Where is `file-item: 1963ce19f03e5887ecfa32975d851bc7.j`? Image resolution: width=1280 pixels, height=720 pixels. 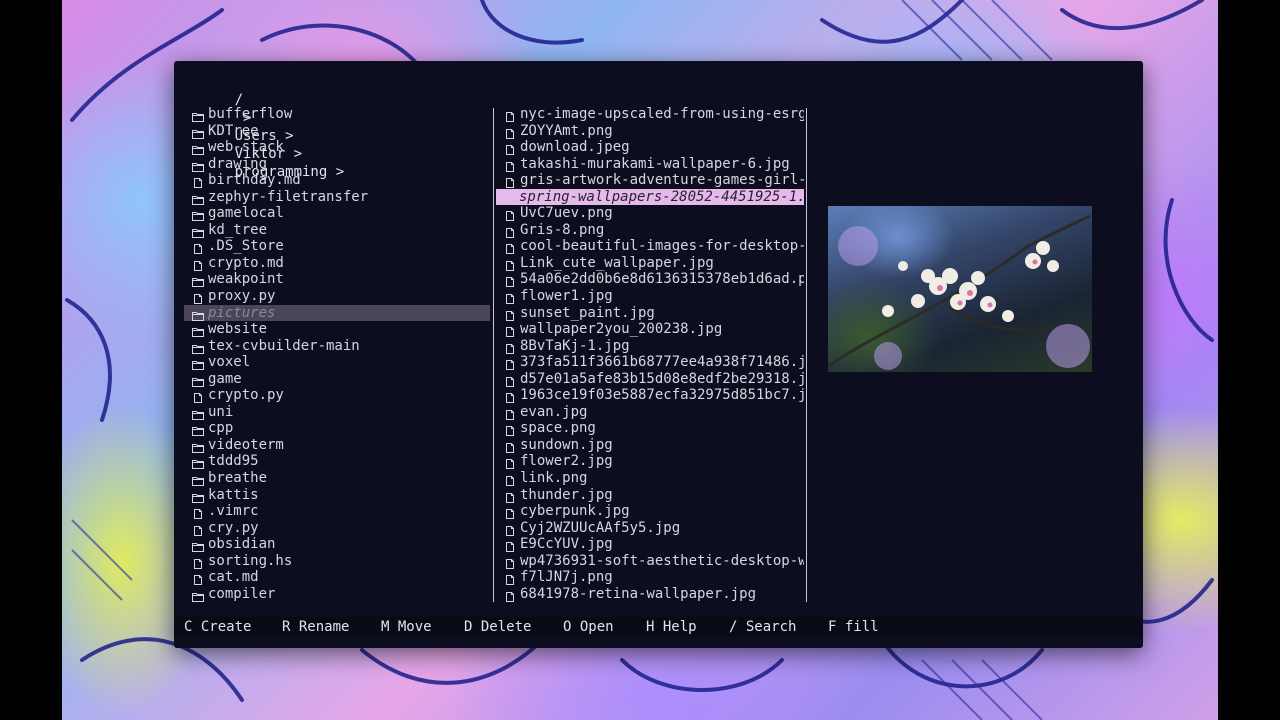
file-item: 1963ce19f03e5887ecfa32975d851bc7.j is located at coordinates (650, 395).